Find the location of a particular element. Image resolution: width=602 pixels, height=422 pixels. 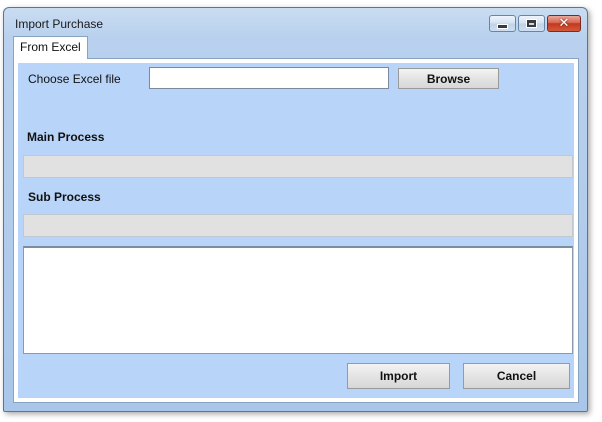

maximize-button is located at coordinates (531, 23).